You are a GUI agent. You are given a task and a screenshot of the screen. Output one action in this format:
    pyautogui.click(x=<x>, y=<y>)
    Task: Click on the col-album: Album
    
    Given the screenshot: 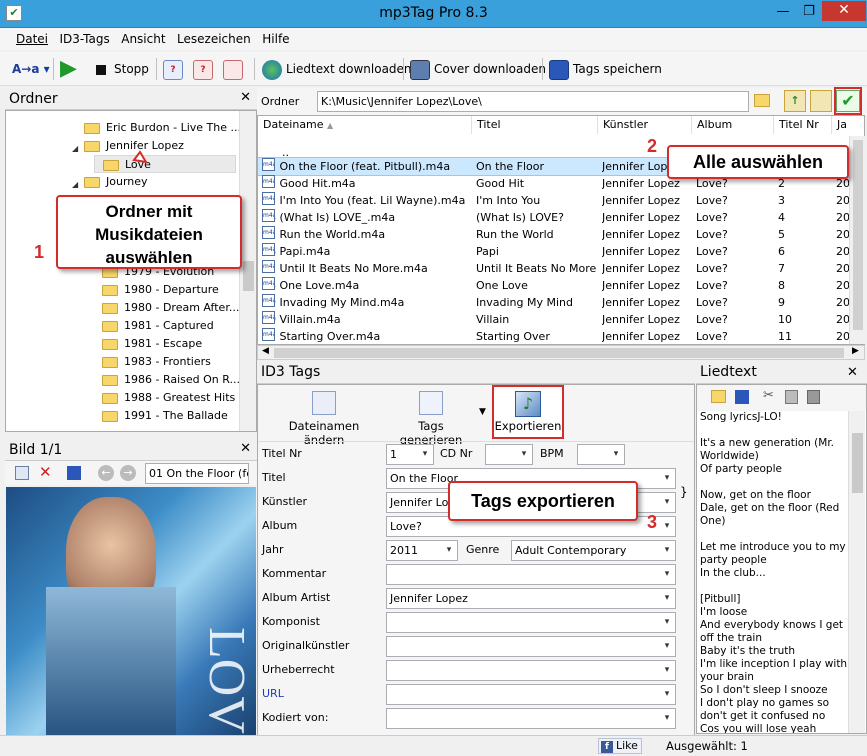 What is the action you would take?
    pyautogui.click(x=733, y=125)
    